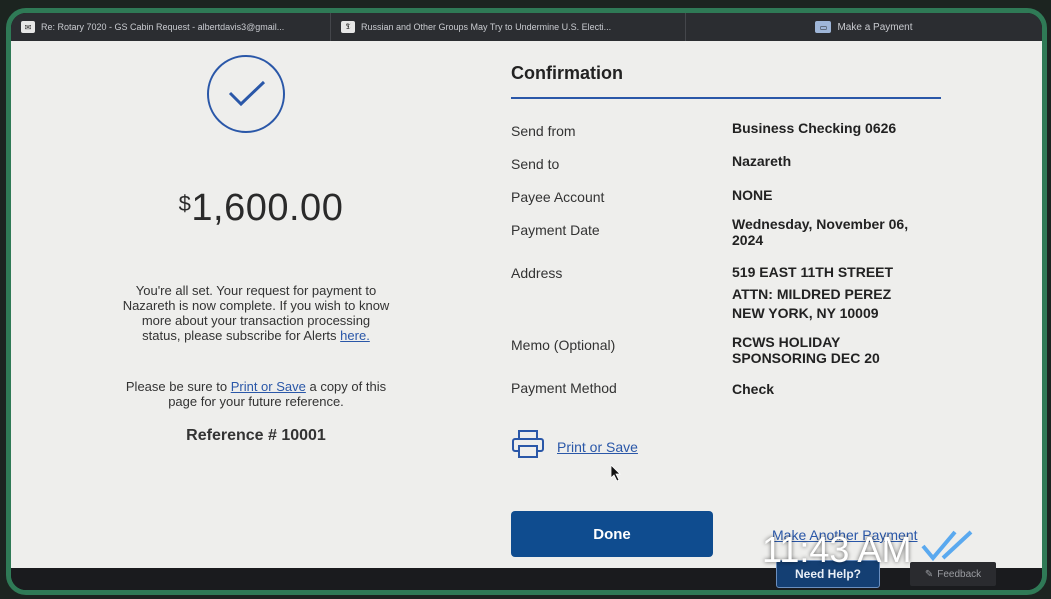  What do you see at coordinates (726, 98) in the screenshot?
I see `title-divider` at bounding box center [726, 98].